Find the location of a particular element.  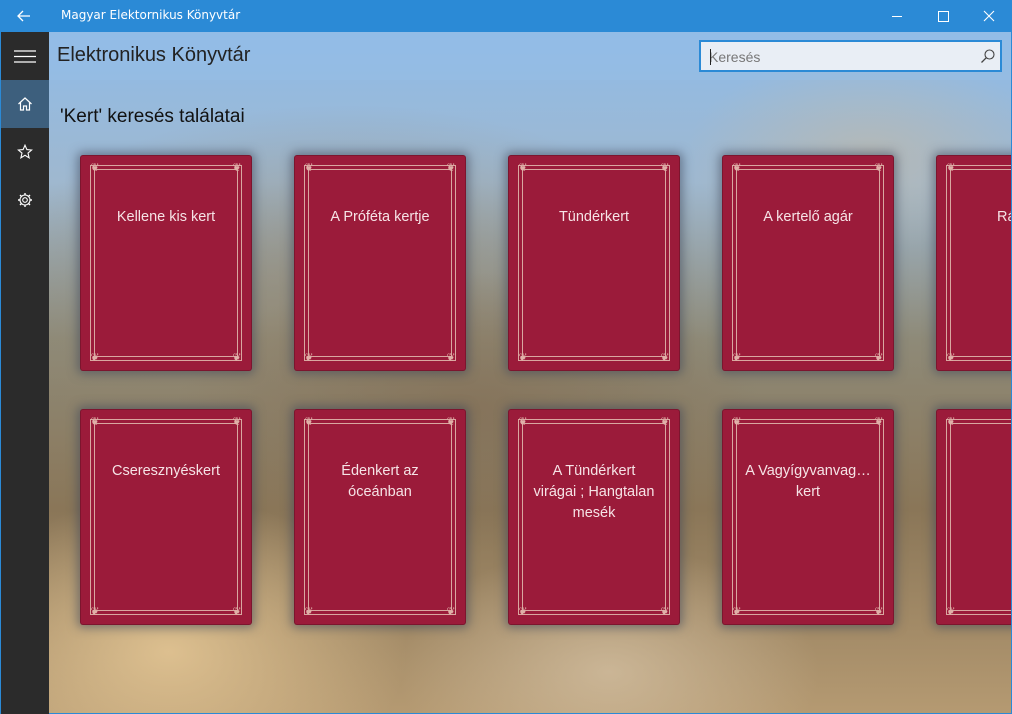

book-card: ❦ ❦ ❦ ❦ Édenkert az óceánban is located at coordinates (380, 517).